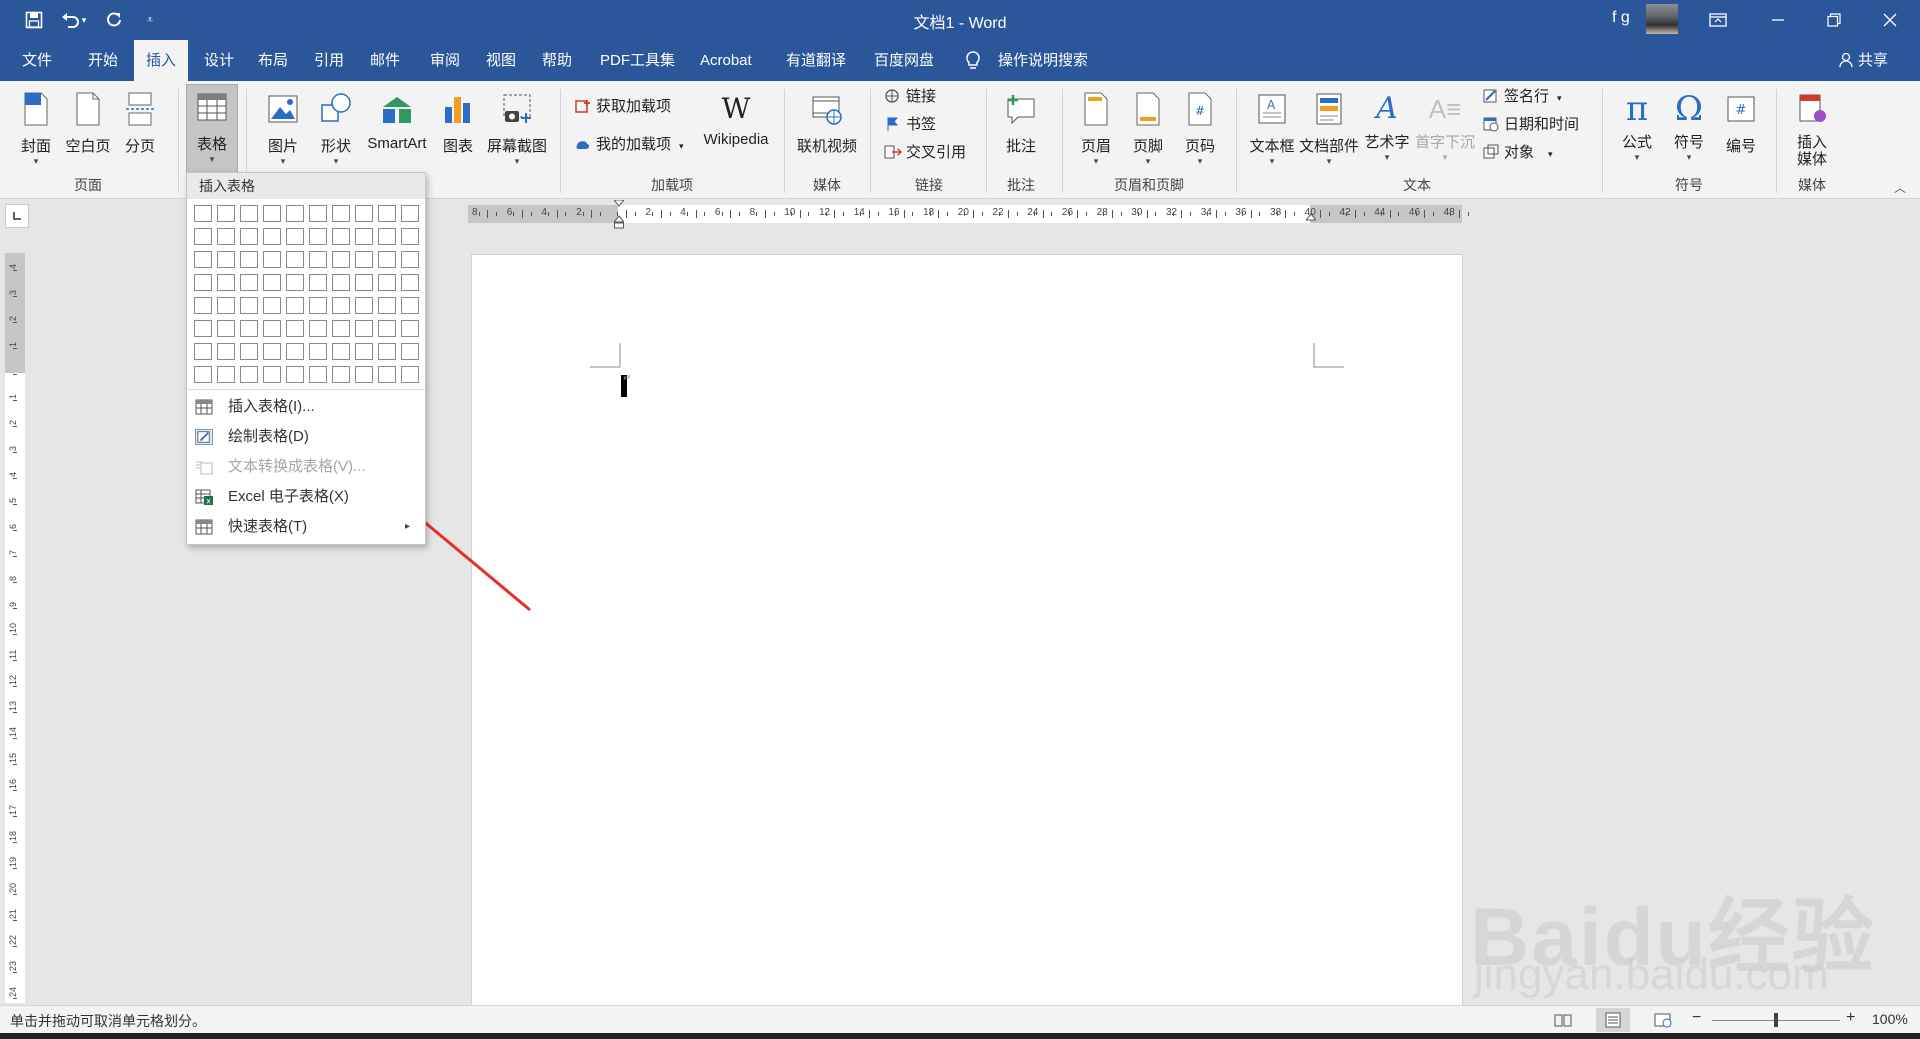 The height and width of the screenshot is (1039, 1920). Describe the element at coordinates (1613, 1020) in the screenshot. I see `print-layout-button` at that location.